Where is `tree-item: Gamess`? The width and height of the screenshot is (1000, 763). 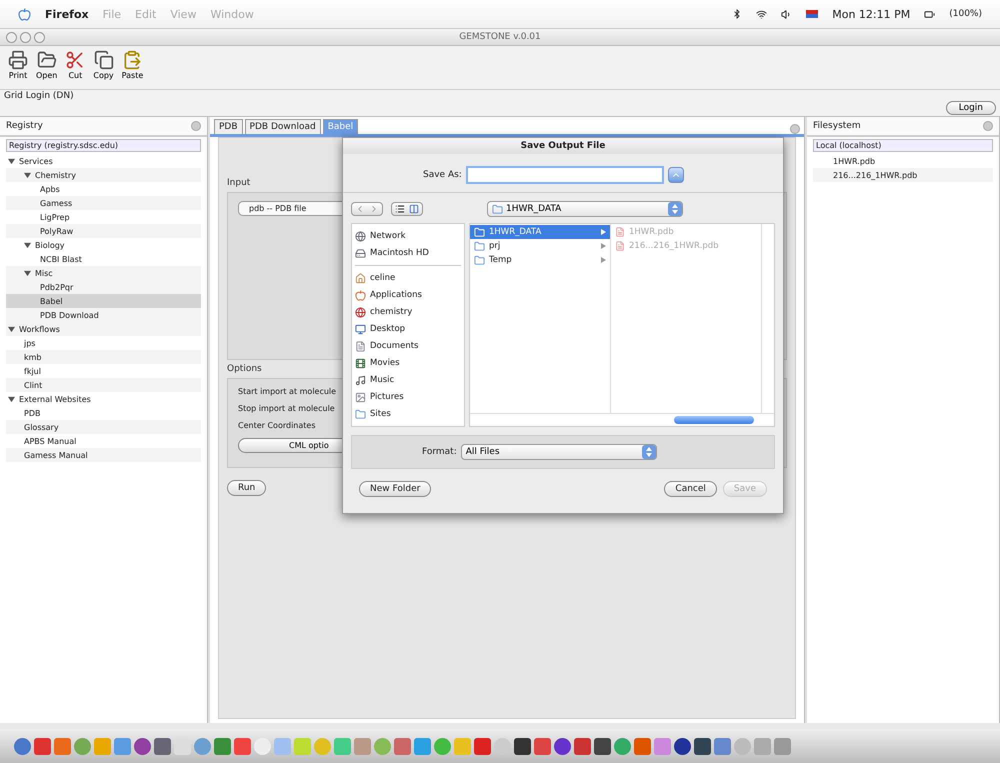
tree-item: Gamess is located at coordinates (103, 203).